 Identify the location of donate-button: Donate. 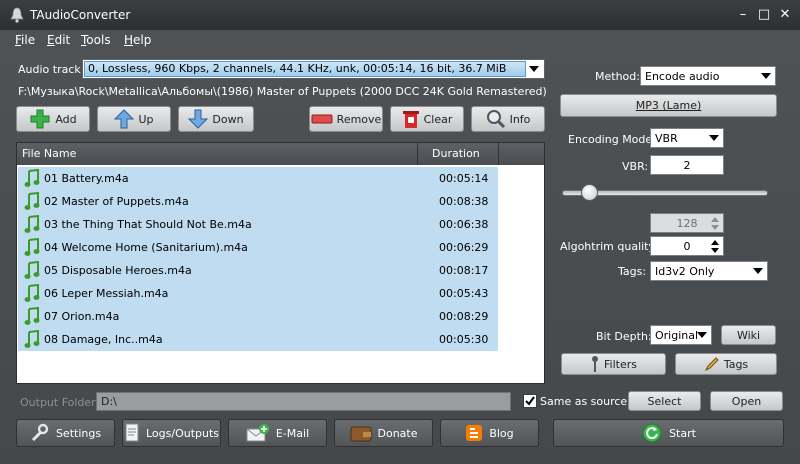
(383, 433).